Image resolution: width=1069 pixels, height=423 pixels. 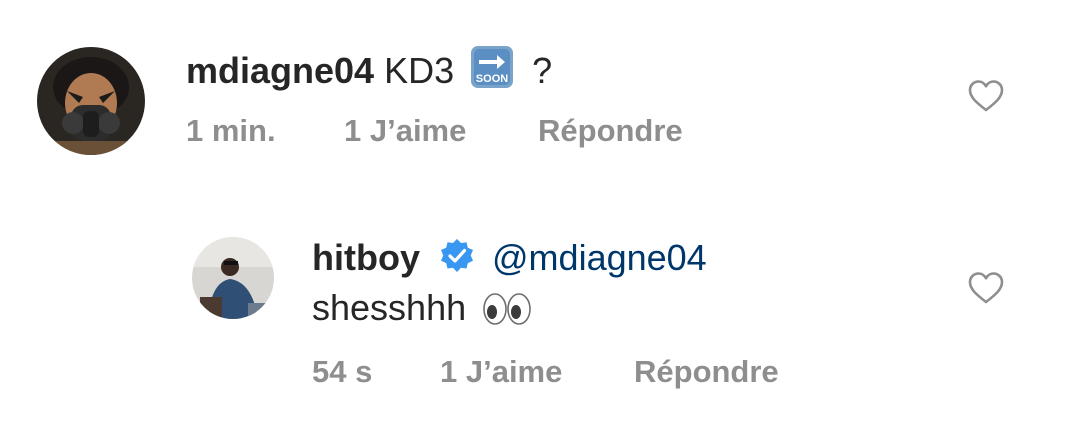 I want to click on avatar, so click(x=233, y=278).